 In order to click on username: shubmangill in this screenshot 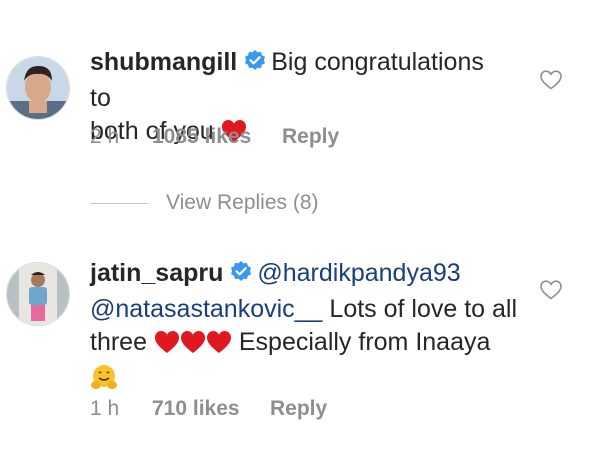, I will do `click(163, 62)`.